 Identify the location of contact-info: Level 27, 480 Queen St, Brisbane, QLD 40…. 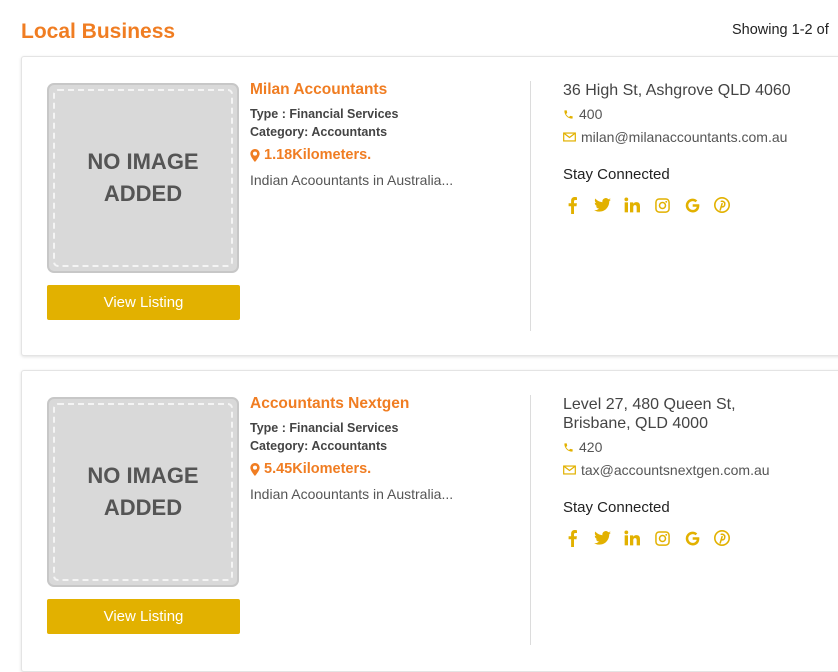
(700, 471).